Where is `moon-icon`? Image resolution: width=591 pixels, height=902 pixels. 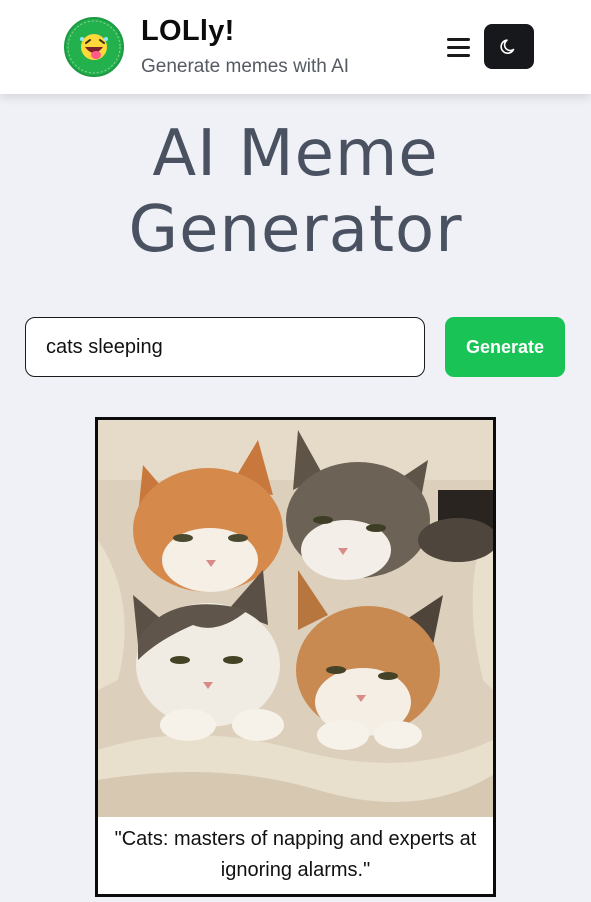 moon-icon is located at coordinates (507, 46).